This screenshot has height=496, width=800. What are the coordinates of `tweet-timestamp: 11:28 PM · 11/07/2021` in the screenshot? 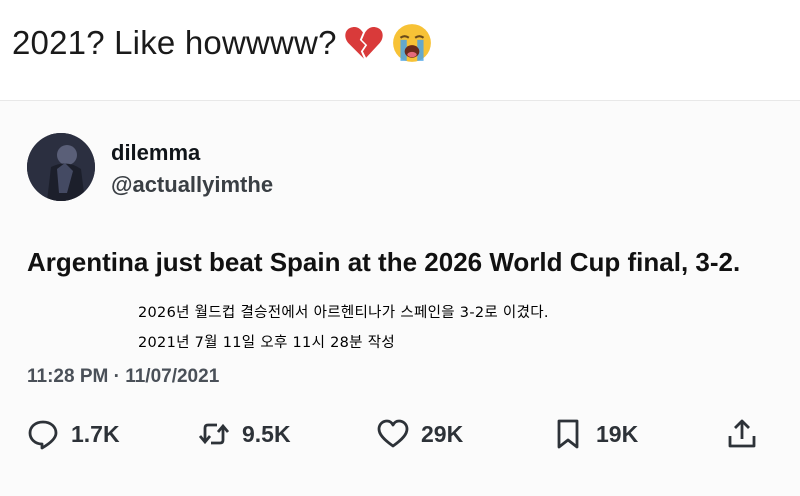 It's located at (123, 377).